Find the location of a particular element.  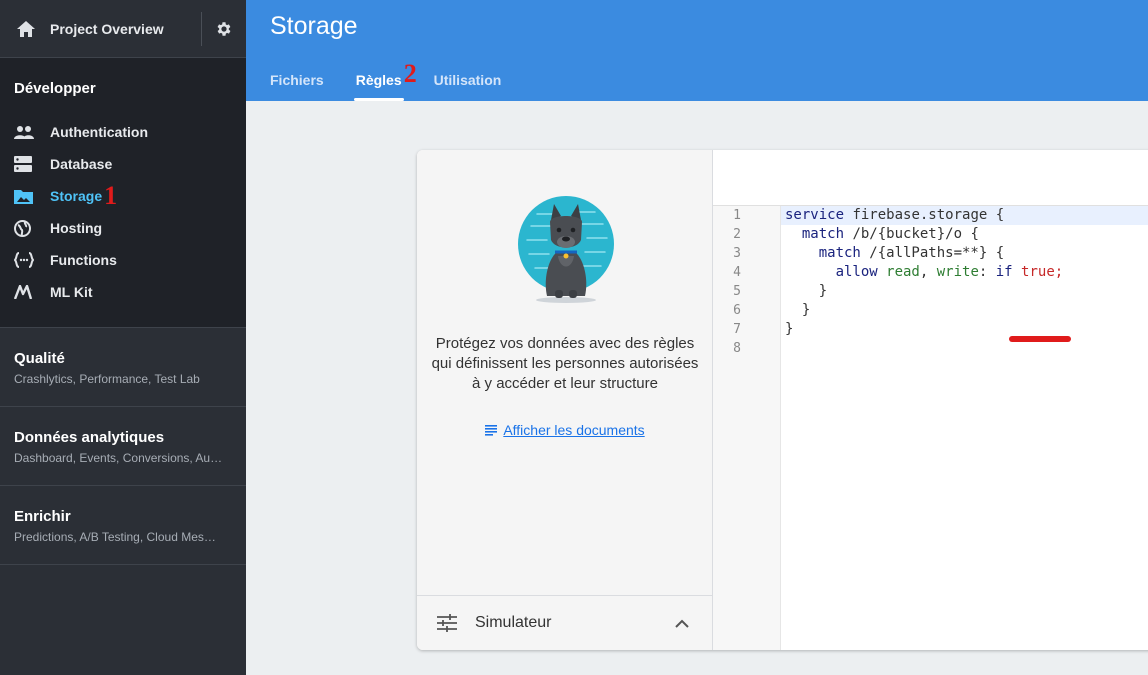

tab-bar: Fichiers Règles 2 Utilisation is located at coordinates (401, 81).